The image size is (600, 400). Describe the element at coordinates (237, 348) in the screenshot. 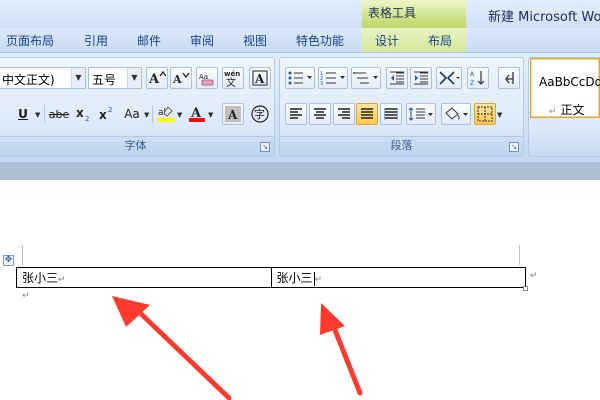

I see `annotation-arrows` at that location.